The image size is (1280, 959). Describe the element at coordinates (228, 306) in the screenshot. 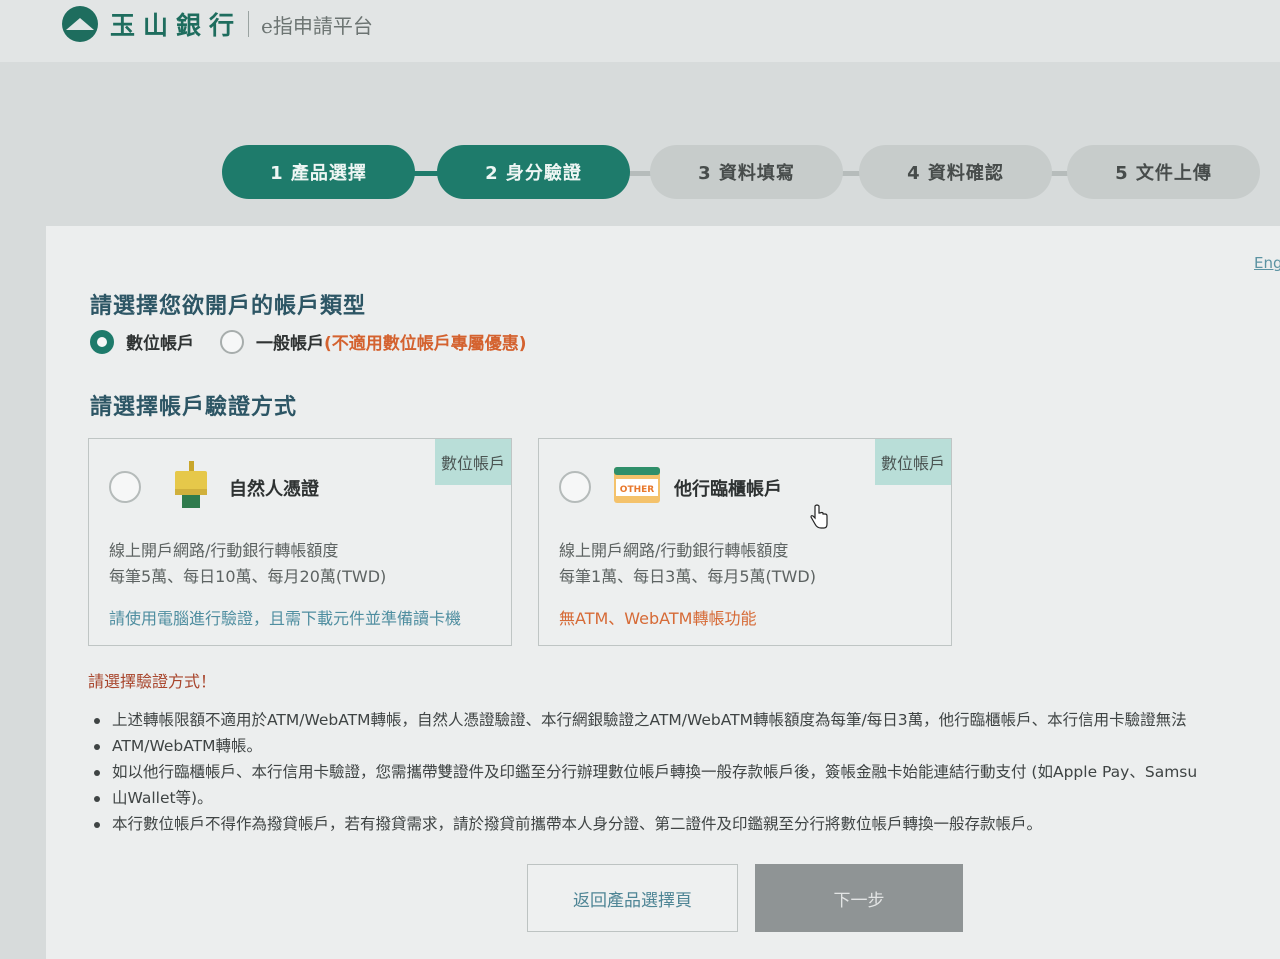

I see `account-type-title: 請選擇您欲開戶的帳戶類型` at that location.